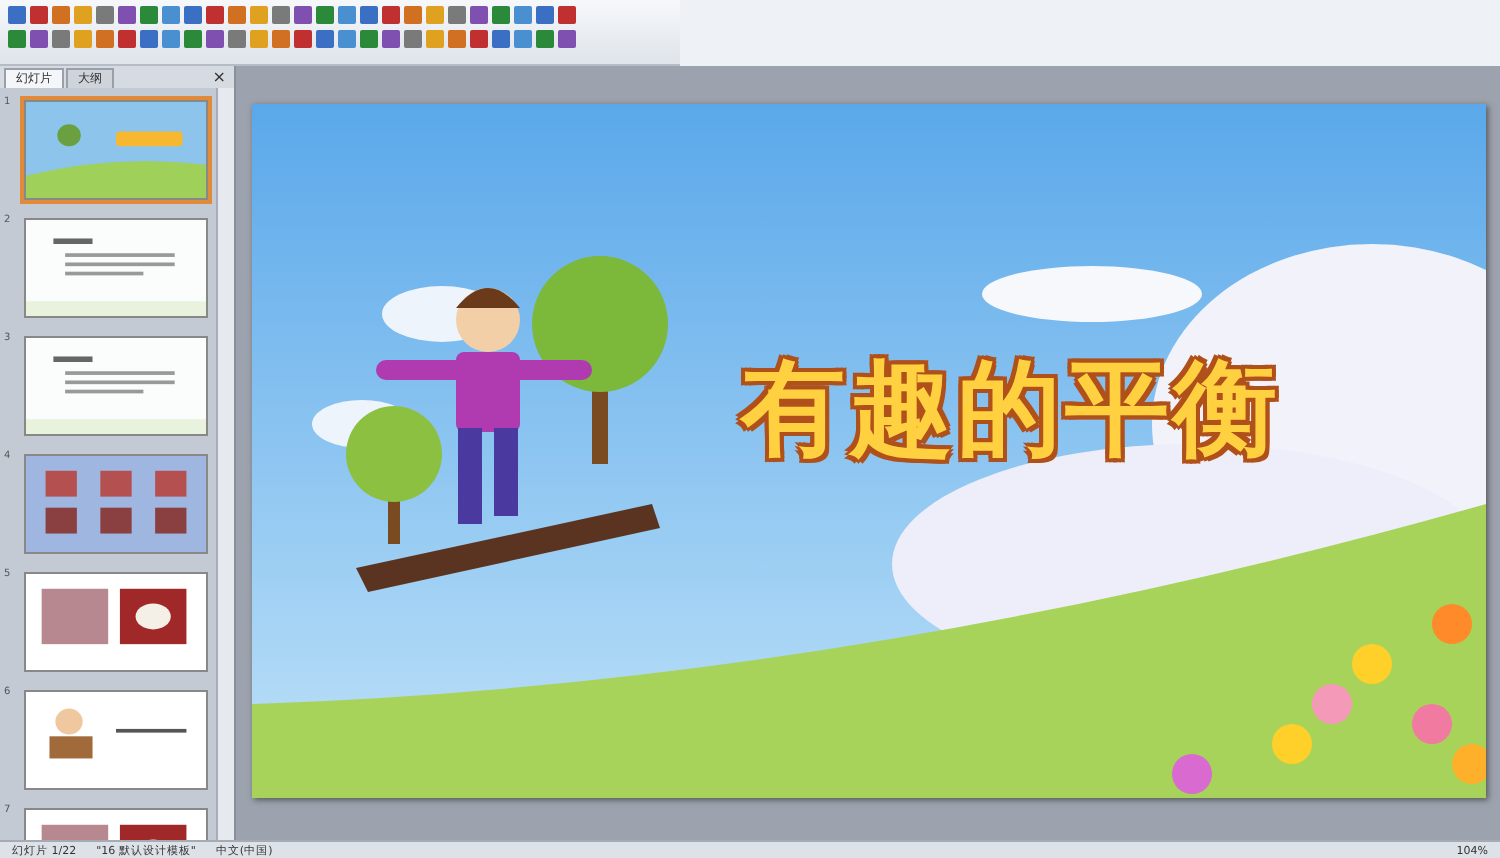 The width and height of the screenshot is (1500, 858). I want to click on close-button: ×, so click(219, 78).